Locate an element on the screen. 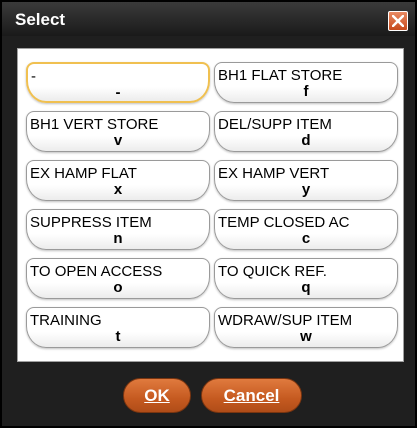 This screenshot has height=428, width=417. option-wdraw-sup-item: WDRAW/SUP ITEM w is located at coordinates (306, 327).